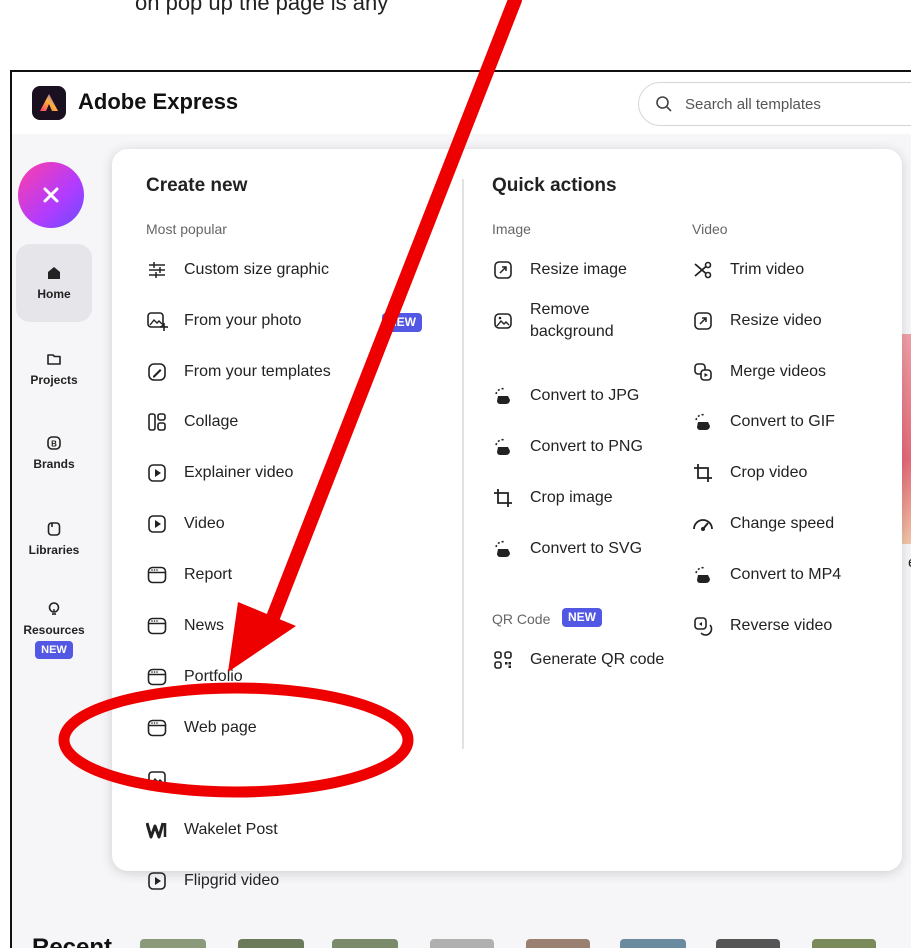 The width and height of the screenshot is (911, 948). What do you see at coordinates (553, 321) in the screenshot?
I see `quick-action-remove-background: Remove background` at bounding box center [553, 321].